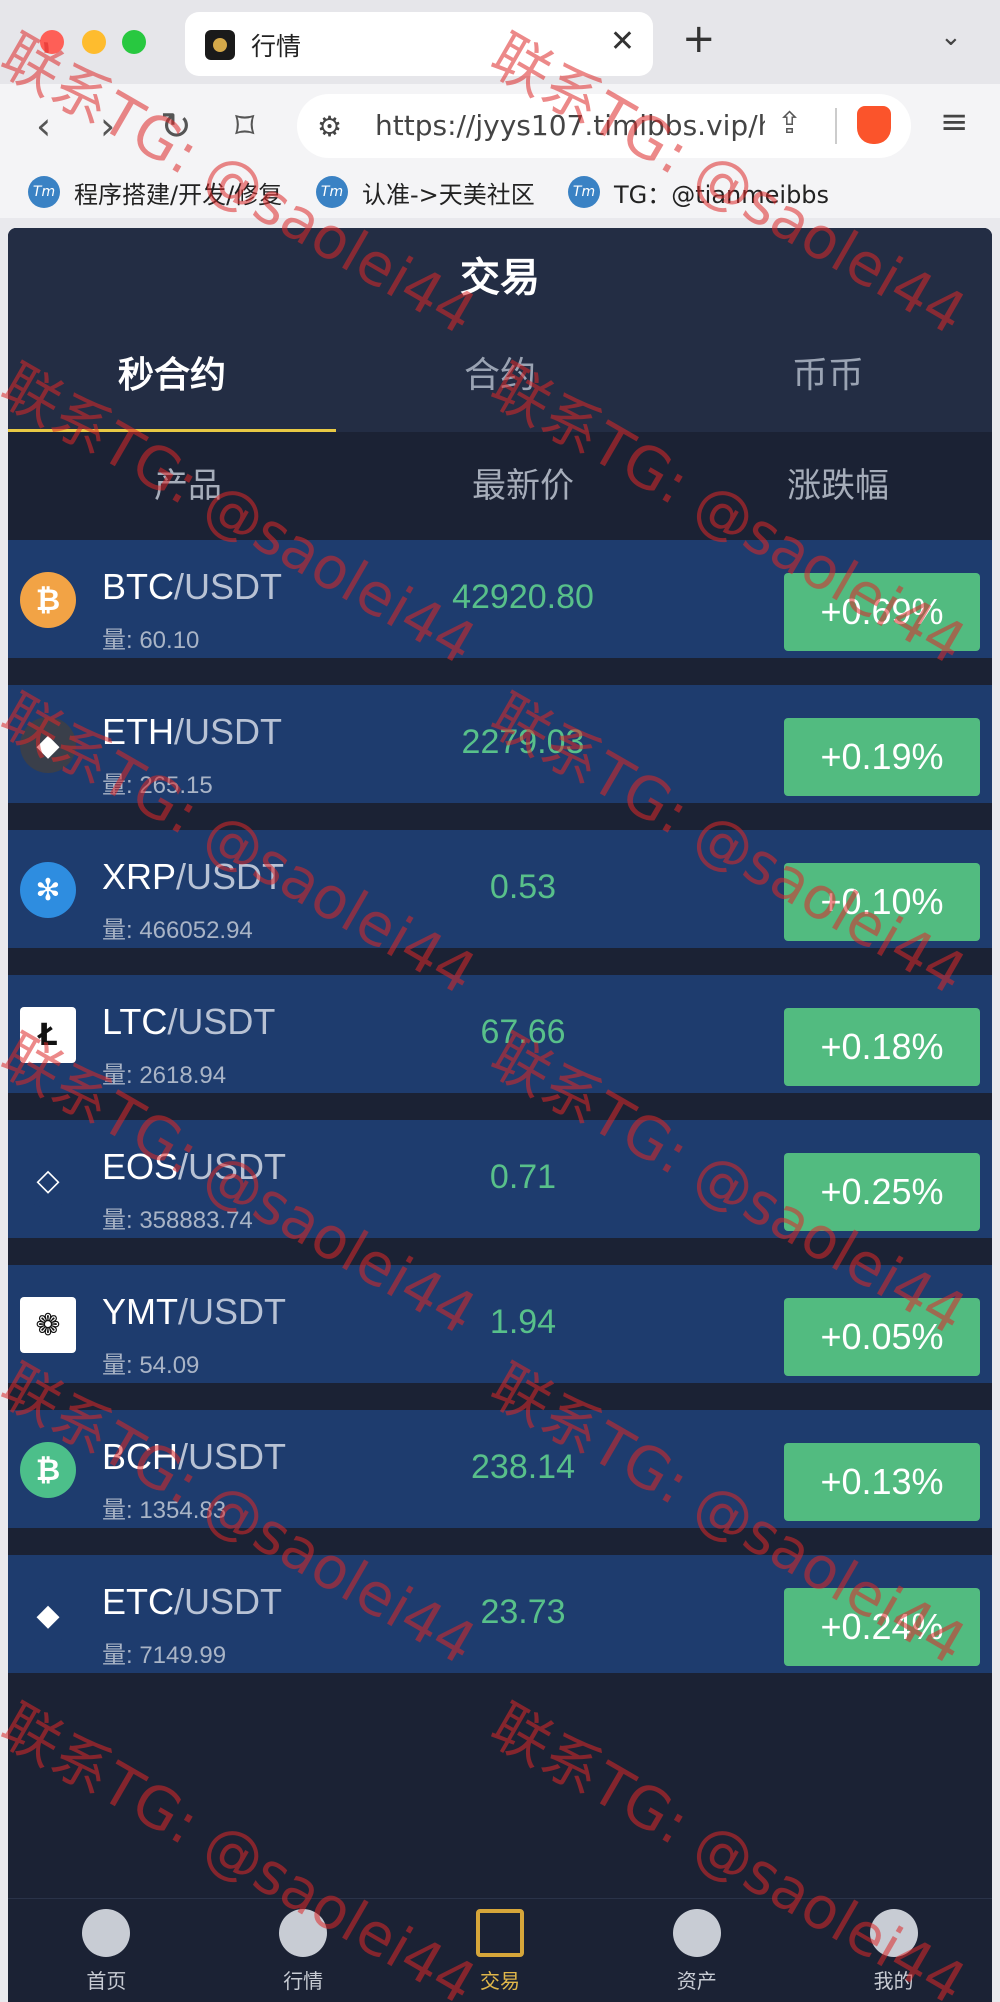 The height and width of the screenshot is (2002, 1000). I want to click on column-headers: 产品 最新价 涨跌幅, so click(500, 486).